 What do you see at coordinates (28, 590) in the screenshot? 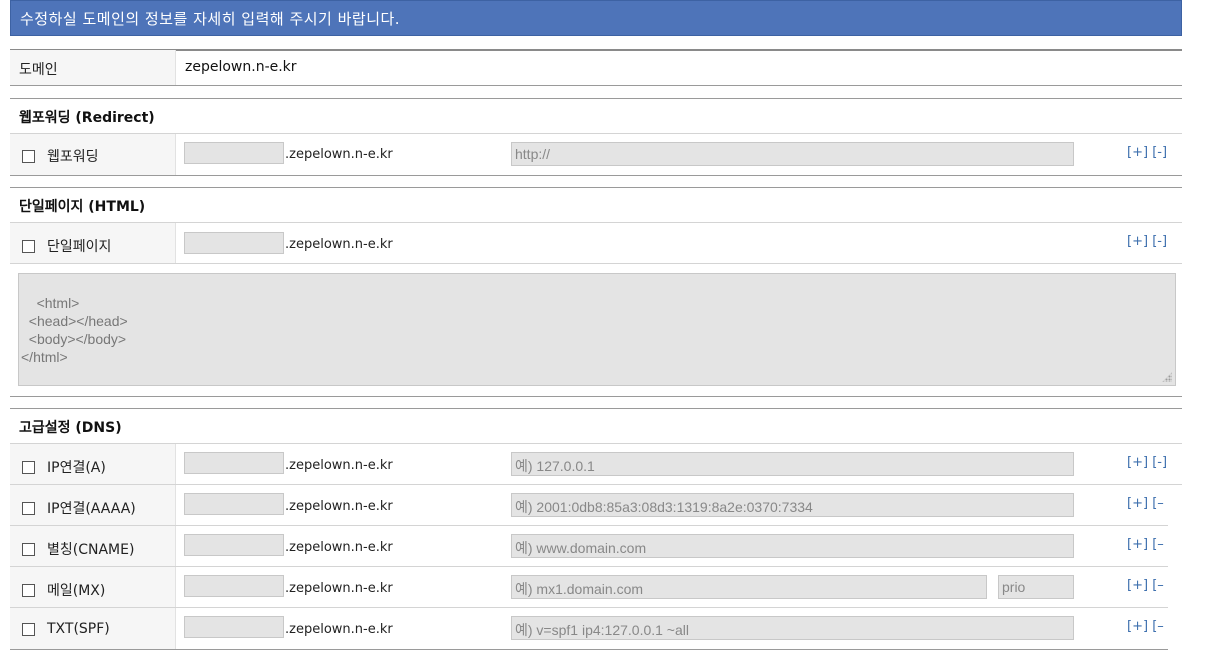
I see `dns-mx-checkbox` at bounding box center [28, 590].